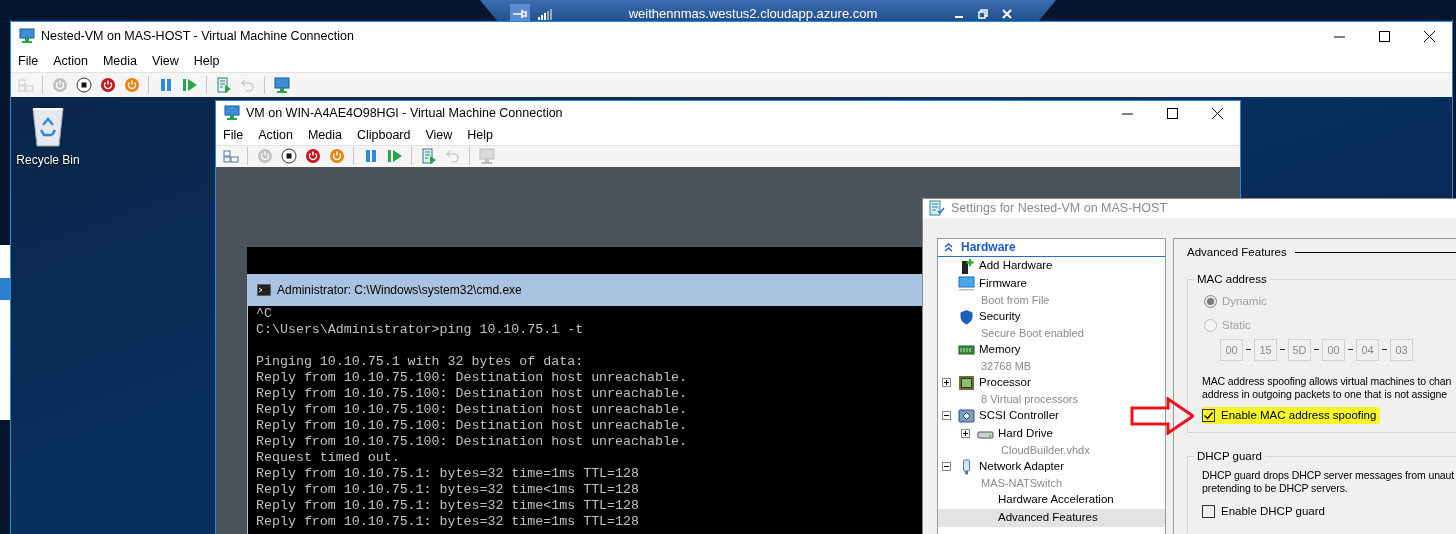  I want to click on tree-item: Advanced Features, so click(1051, 517).